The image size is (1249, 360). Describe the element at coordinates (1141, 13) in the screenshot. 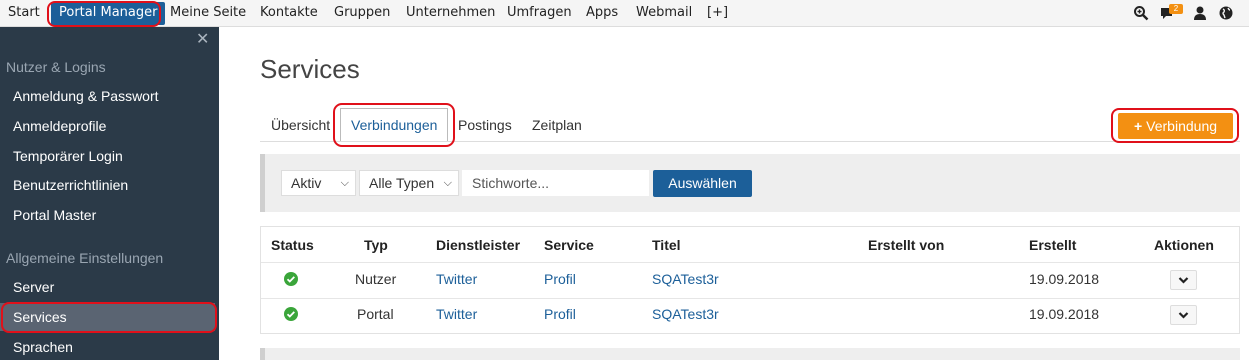

I see `search-zoom-icon` at that location.